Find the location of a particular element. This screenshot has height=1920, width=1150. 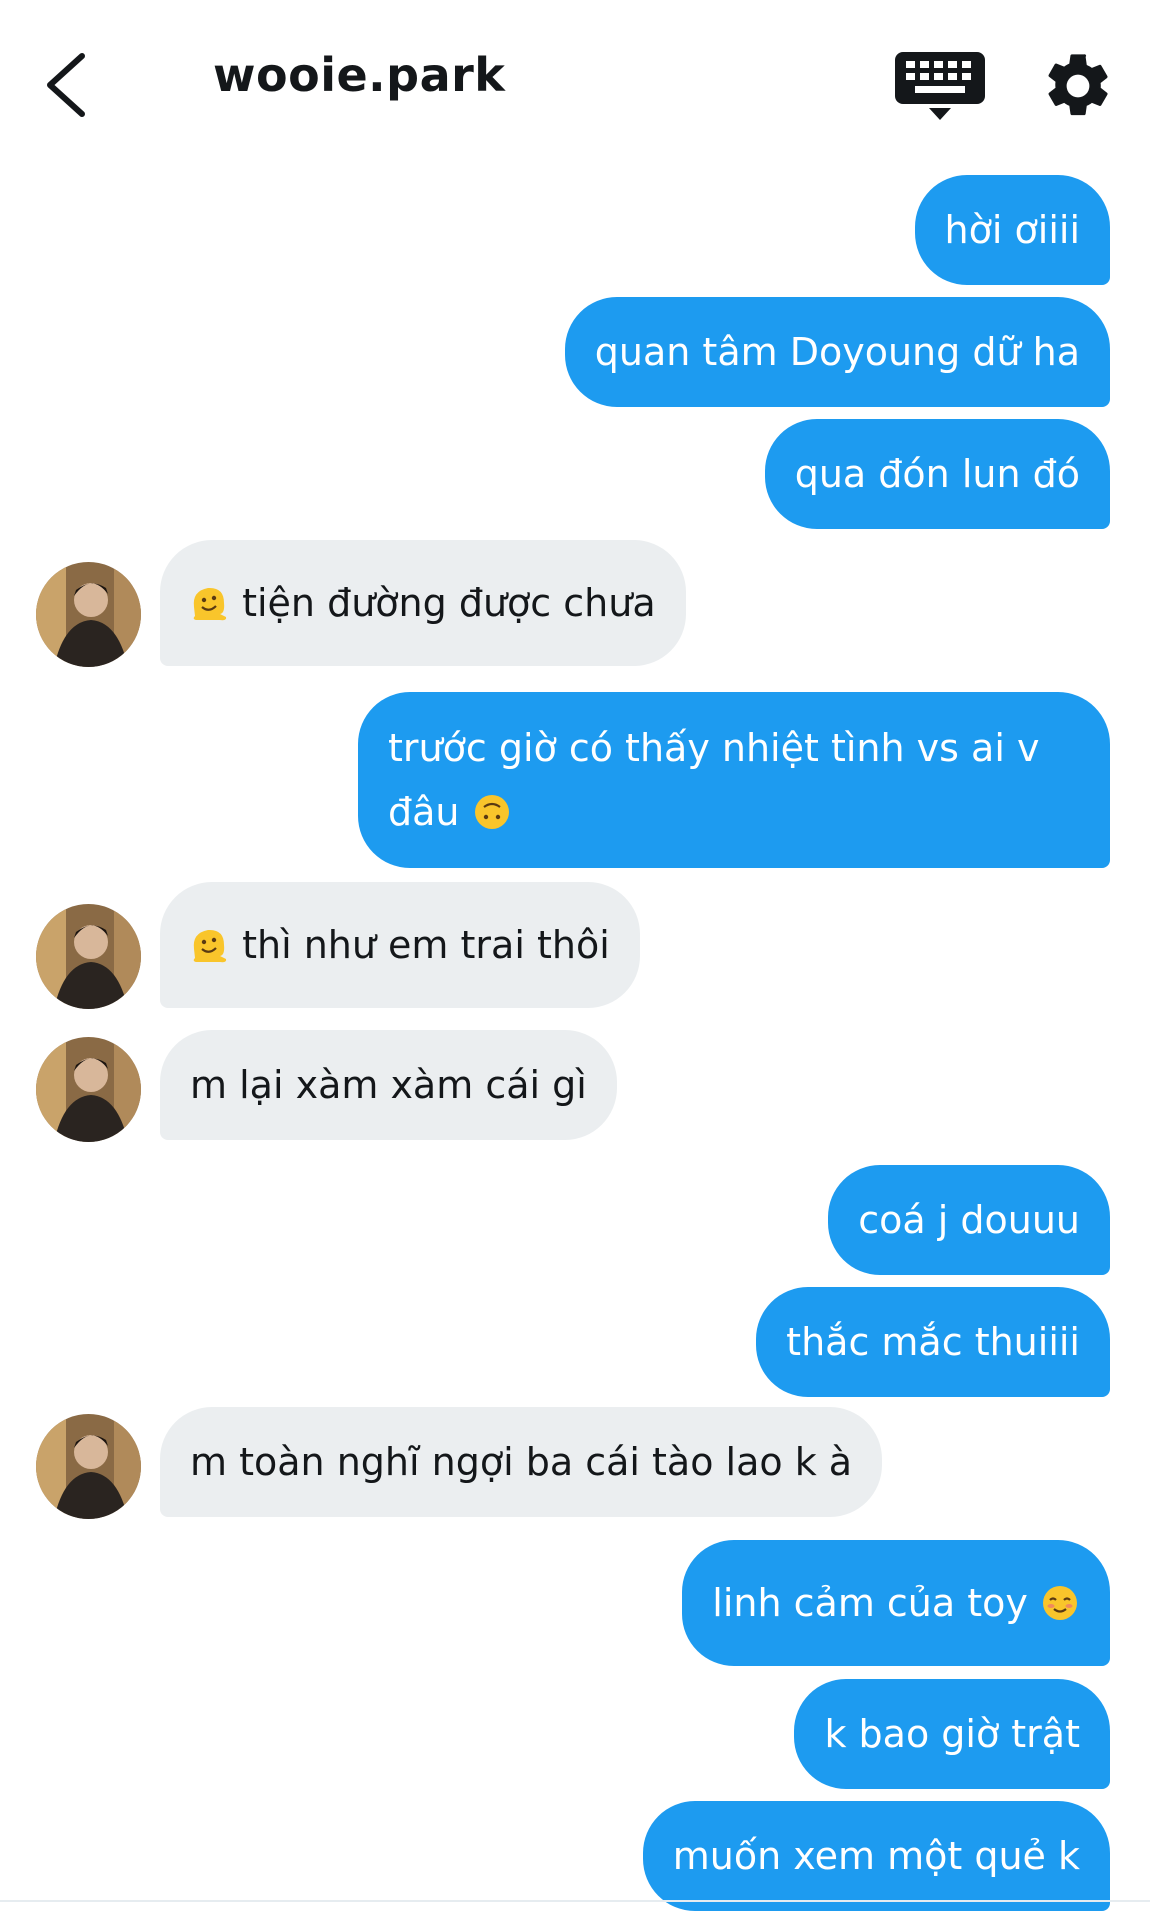

message-text: m lại xàm xàm cái gì is located at coordinates (388, 1085).